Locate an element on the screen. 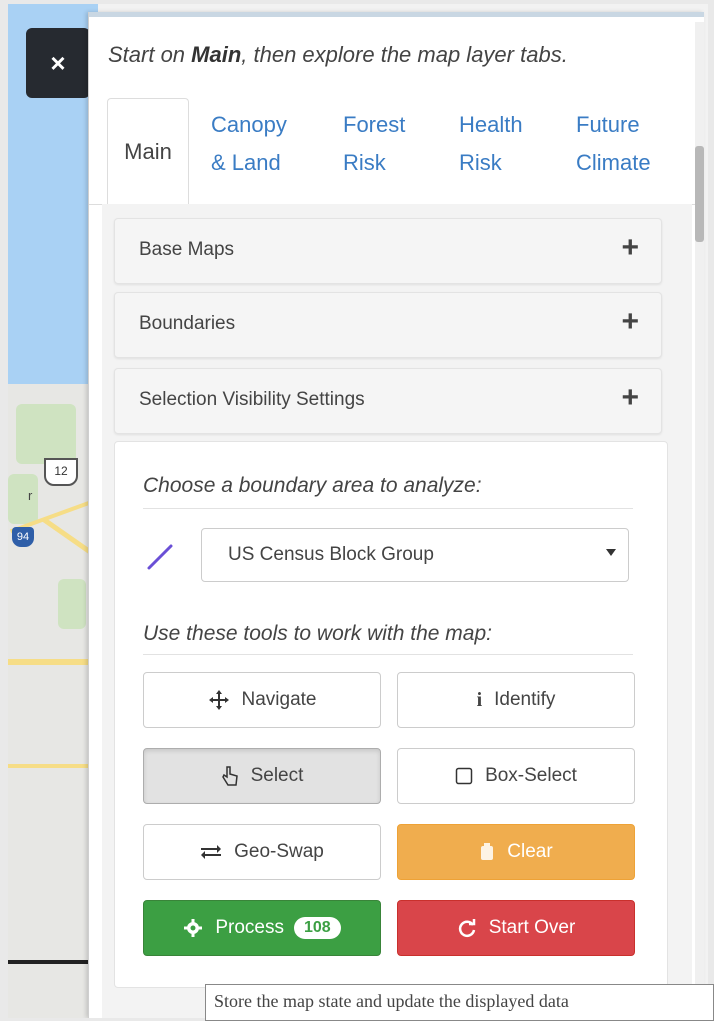 The width and height of the screenshot is (714, 1021). box-select-button: Box-Select is located at coordinates (516, 776).